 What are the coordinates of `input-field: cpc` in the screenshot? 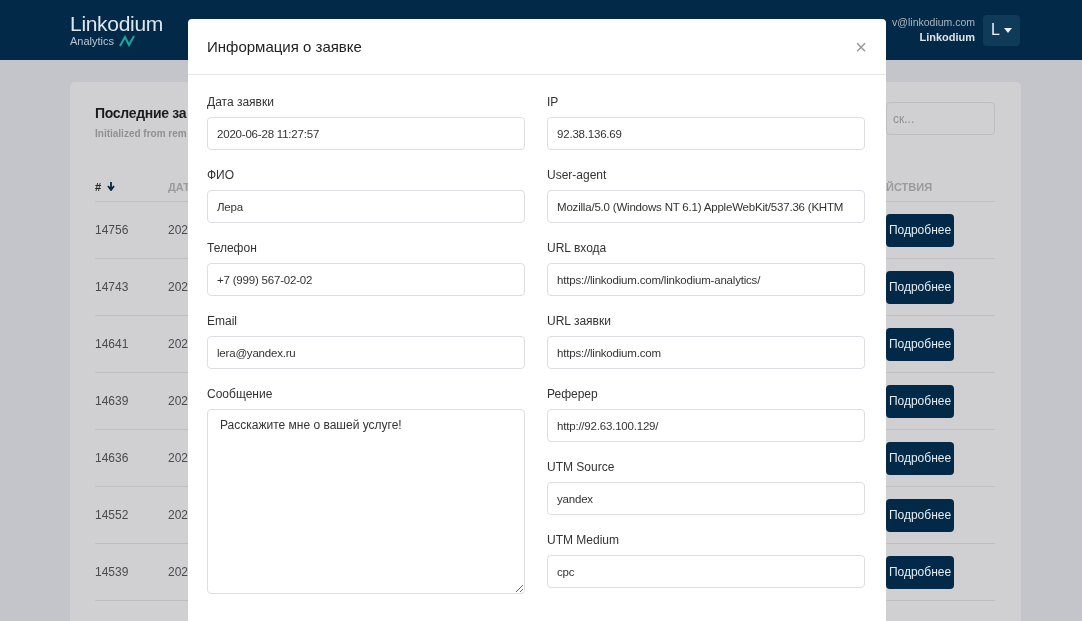 It's located at (706, 571).